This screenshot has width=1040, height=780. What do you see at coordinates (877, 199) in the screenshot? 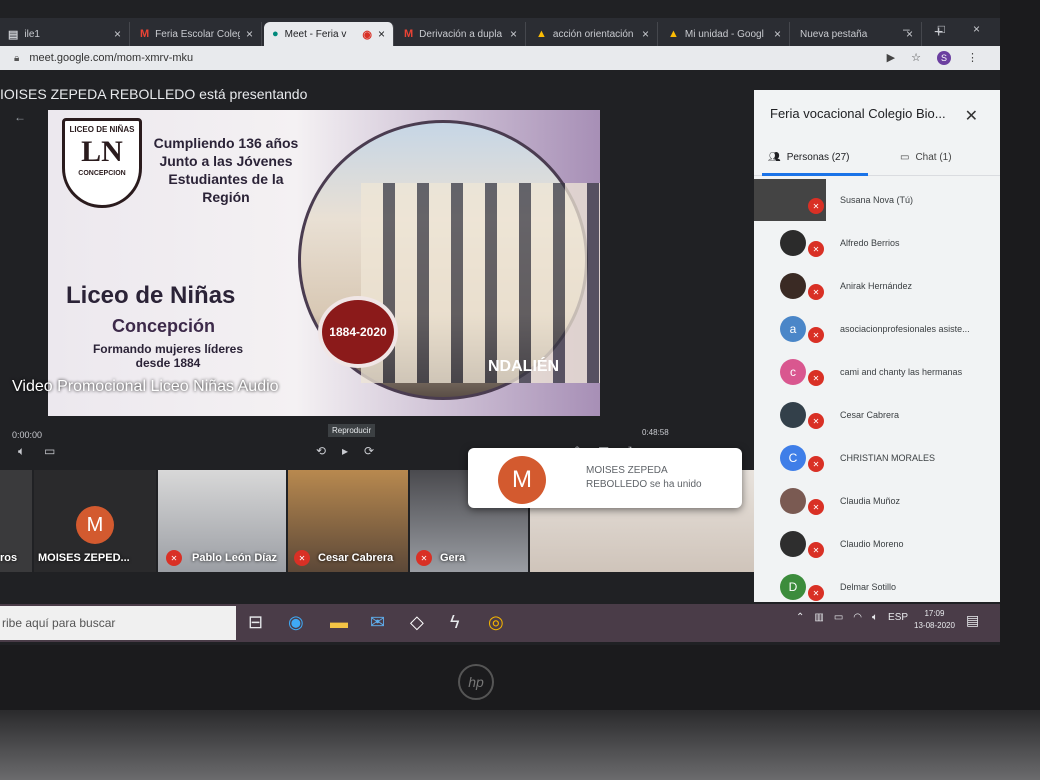
I see `list-item: ✕ Susana Nova (Tú)` at bounding box center [877, 199].